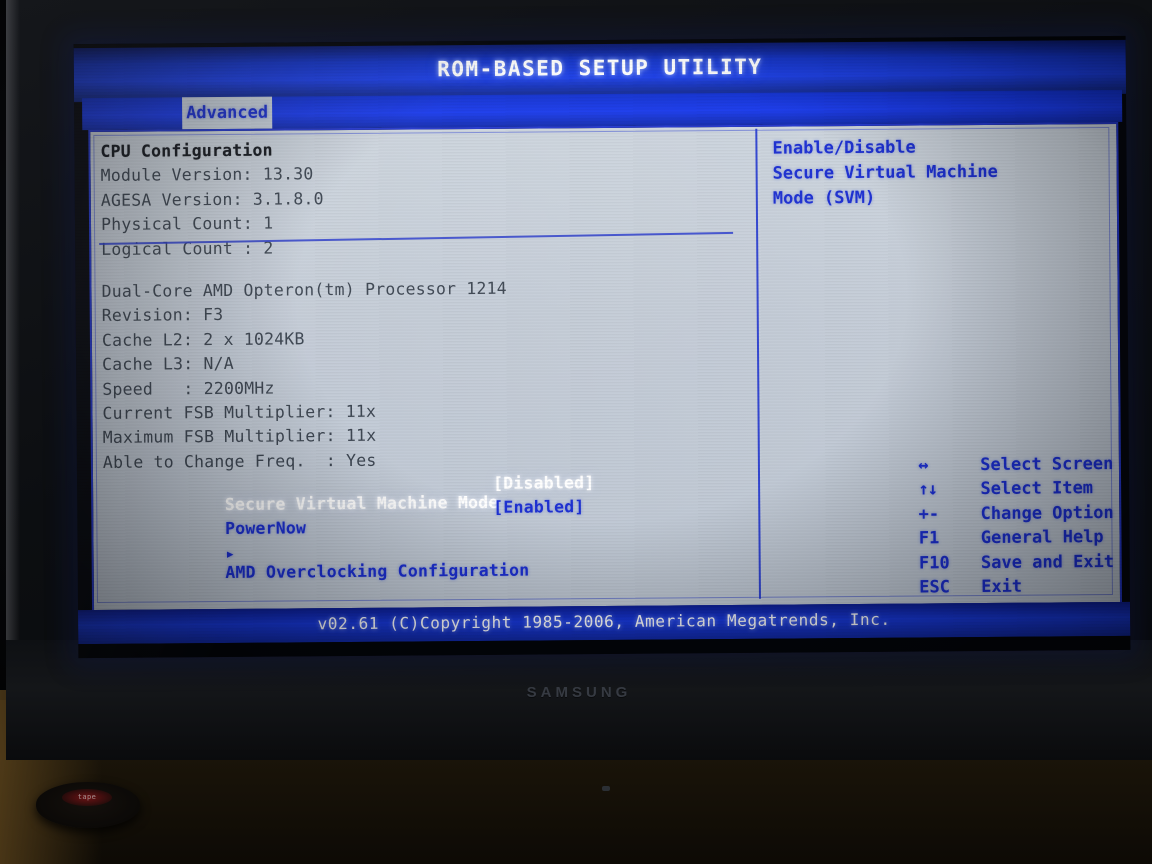 This screenshot has width=1152, height=864. Describe the element at coordinates (1047, 513) in the screenshot. I see `key-action-change-option: Change Option` at that location.